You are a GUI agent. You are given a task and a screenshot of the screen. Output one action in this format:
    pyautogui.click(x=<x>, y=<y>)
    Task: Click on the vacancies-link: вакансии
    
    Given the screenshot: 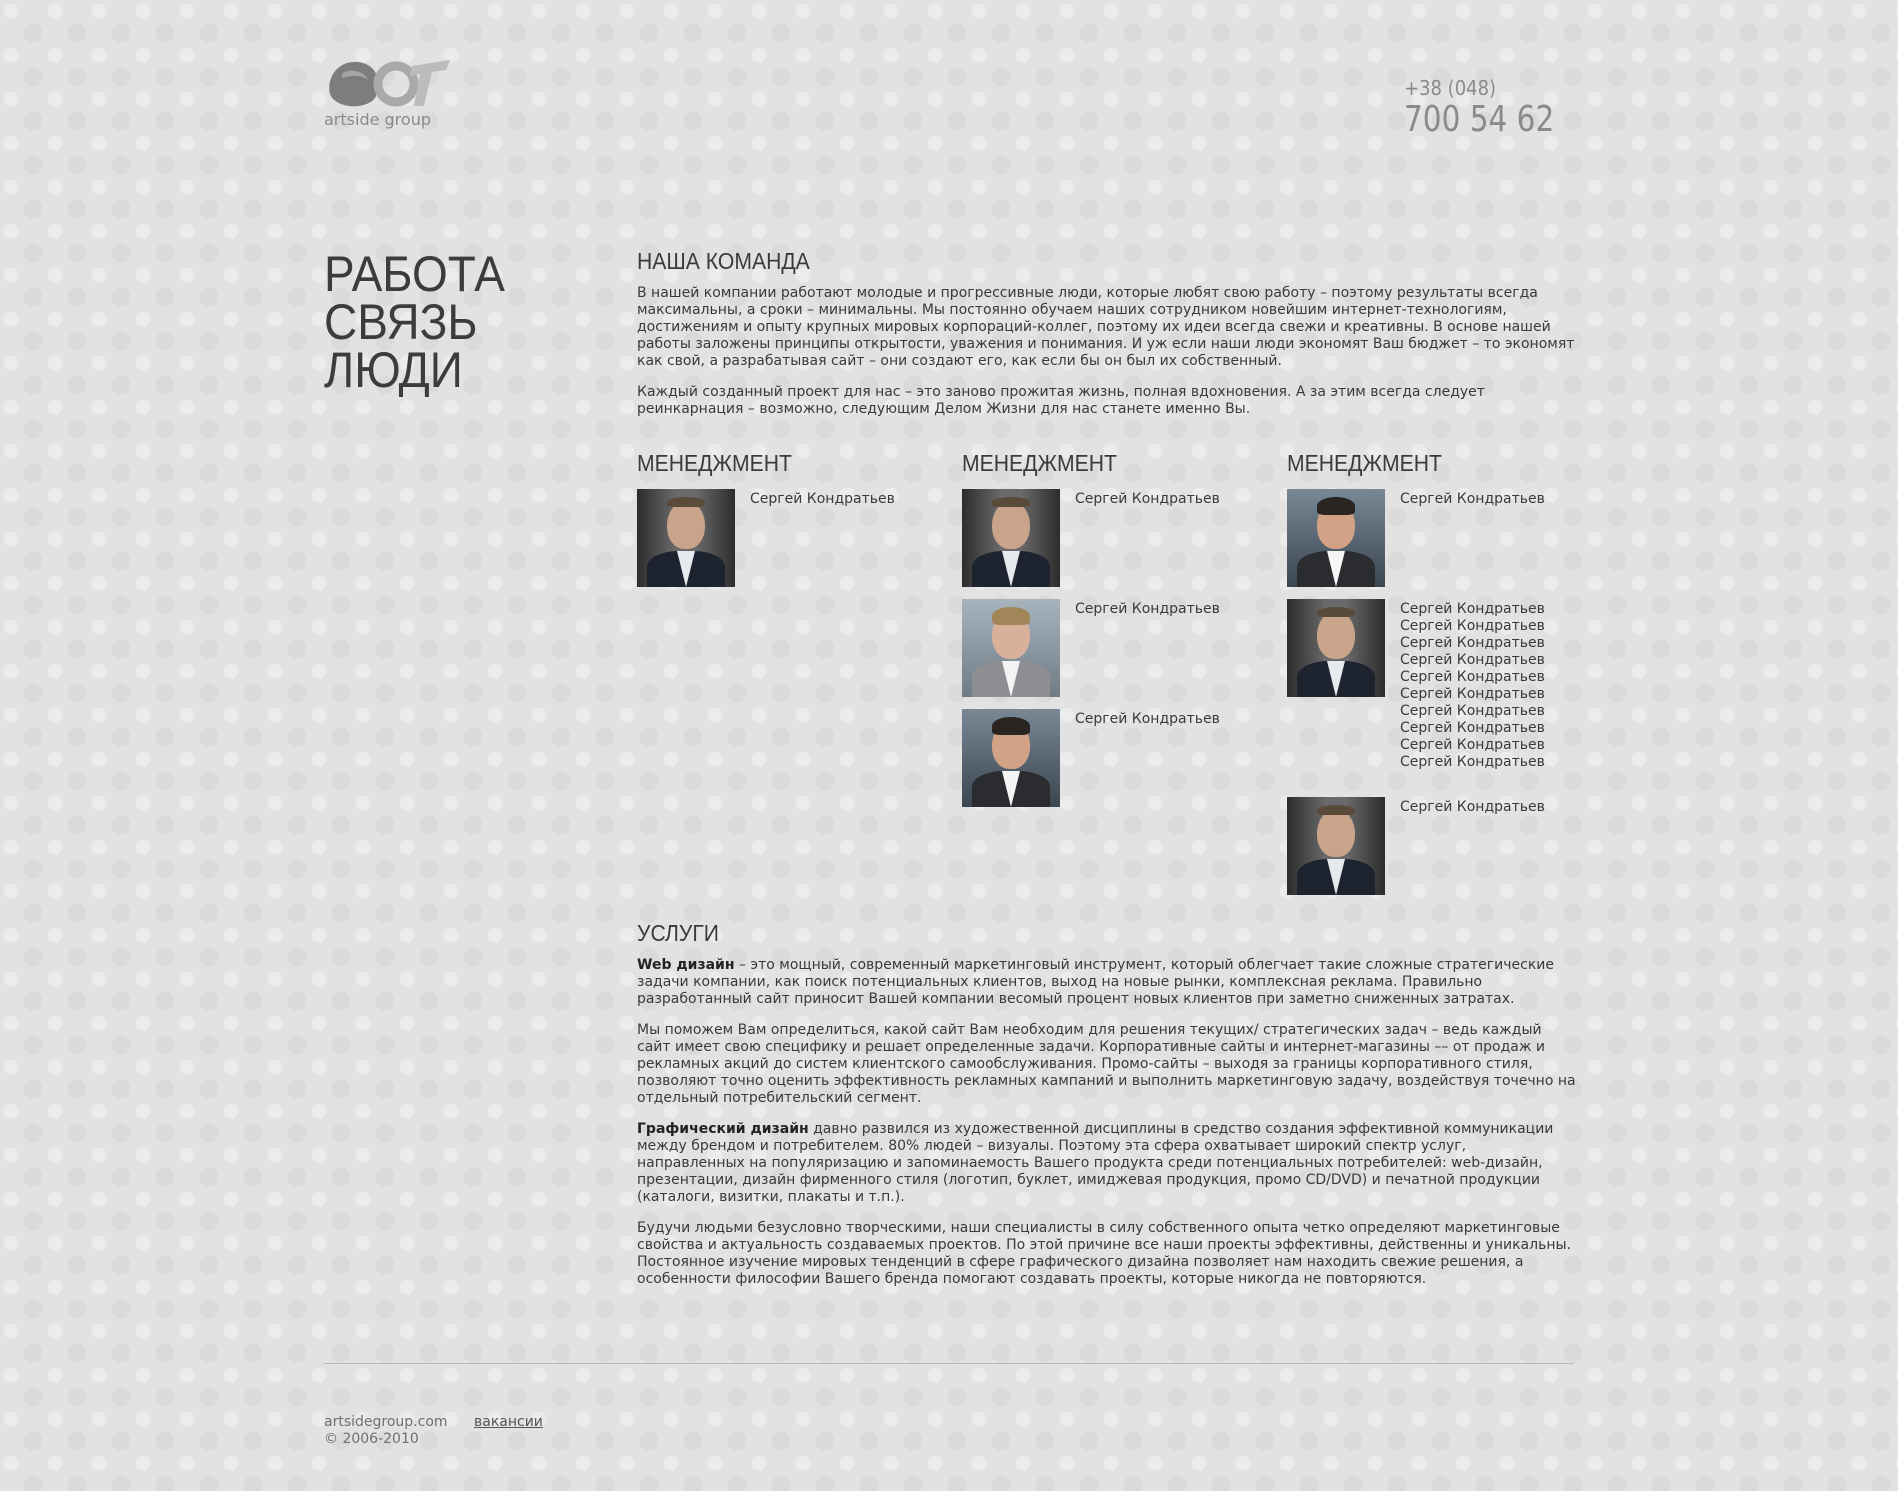 What is the action you would take?
    pyautogui.click(x=508, y=1422)
    